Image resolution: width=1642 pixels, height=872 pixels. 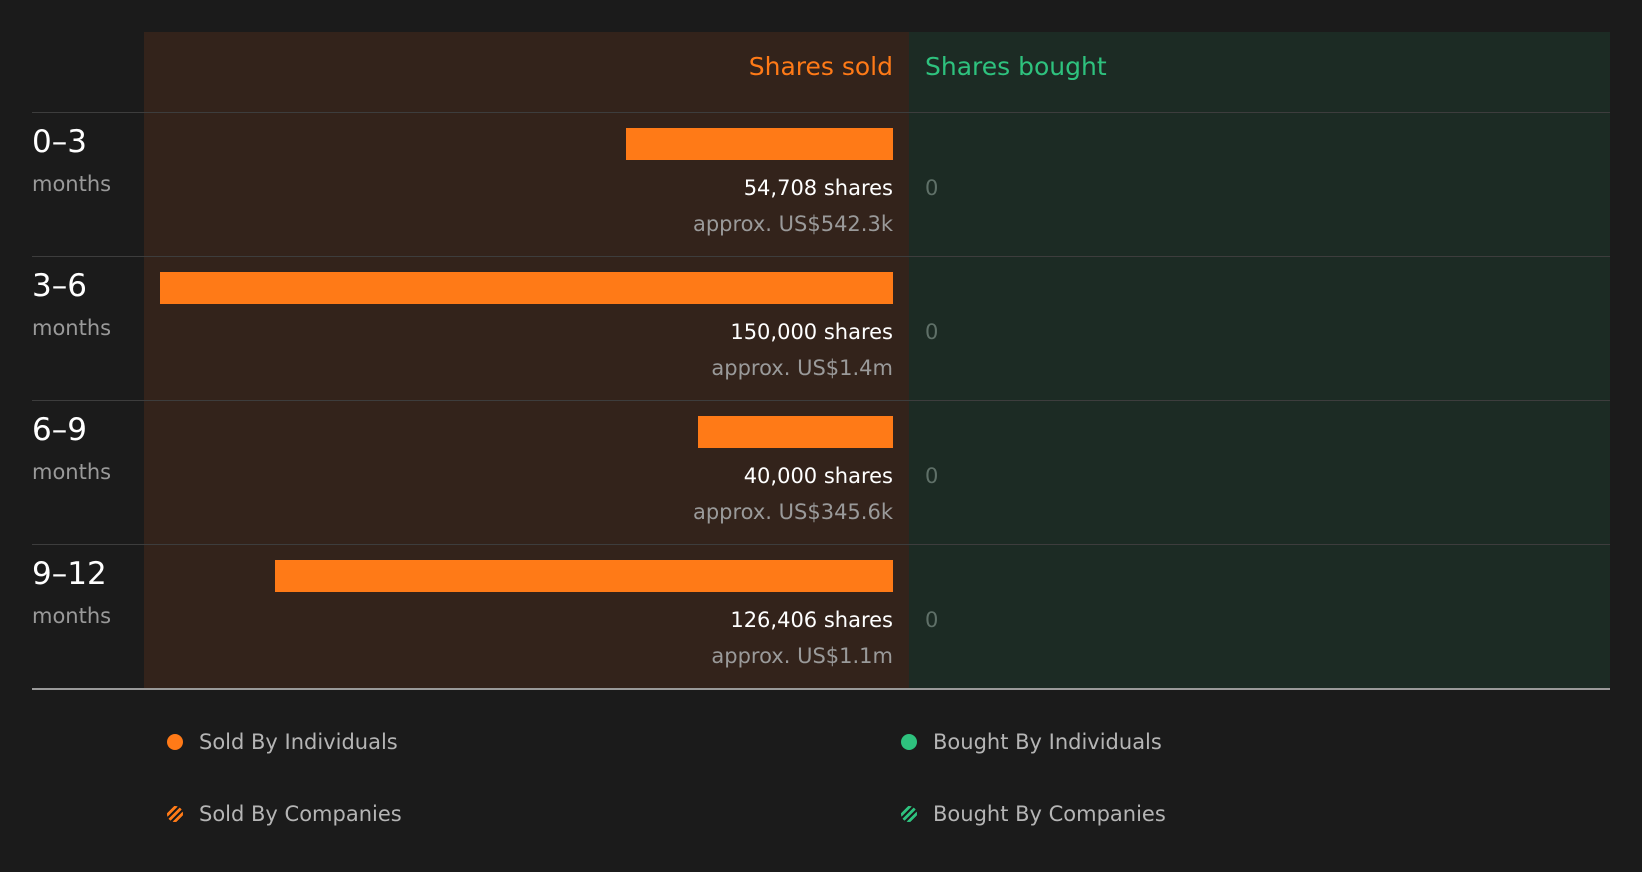 What do you see at coordinates (818, 188) in the screenshot?
I see `shares-sold-label: 54,708 shares` at bounding box center [818, 188].